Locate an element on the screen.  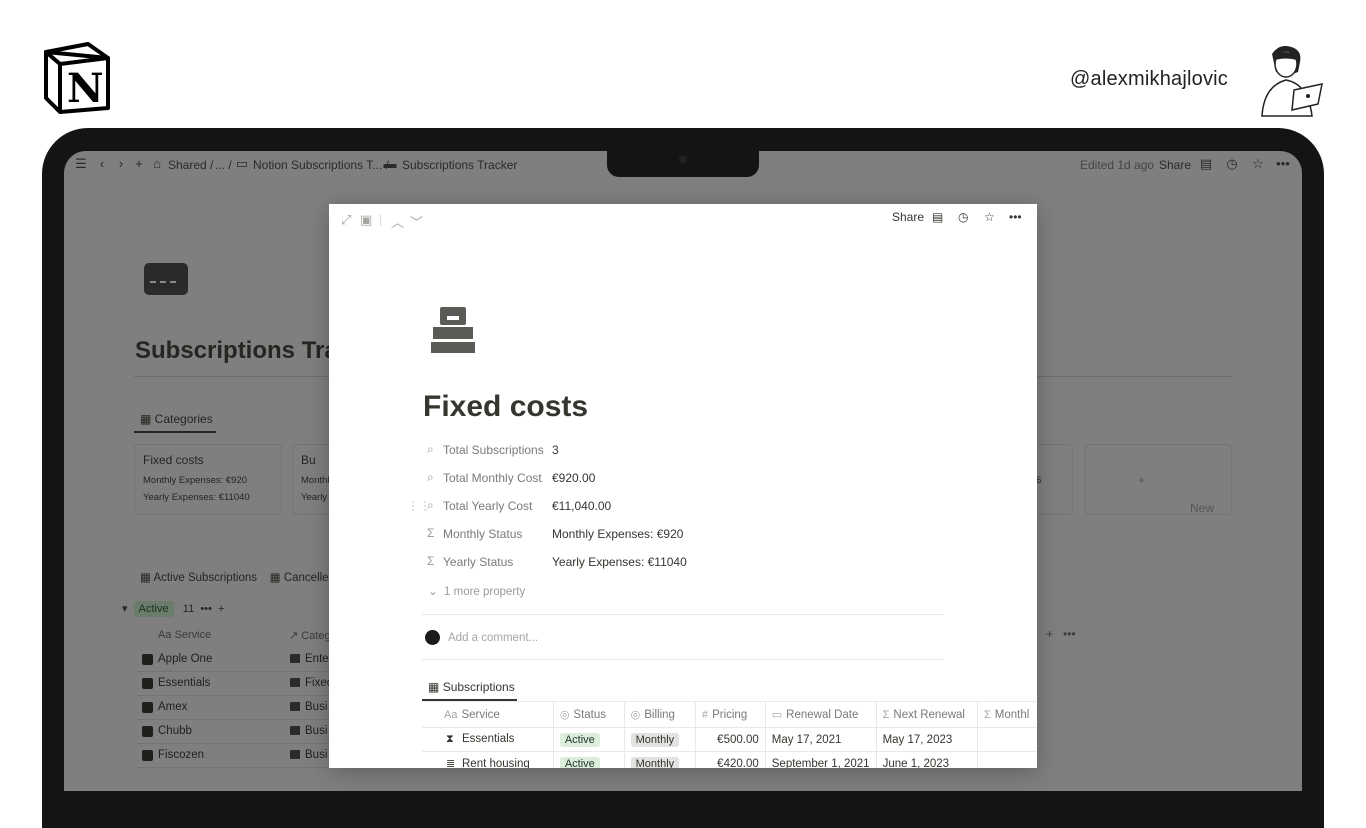
property-total-subscriptions: ⌕ Total Subscriptions 3 is located at coordinates (684, 451).